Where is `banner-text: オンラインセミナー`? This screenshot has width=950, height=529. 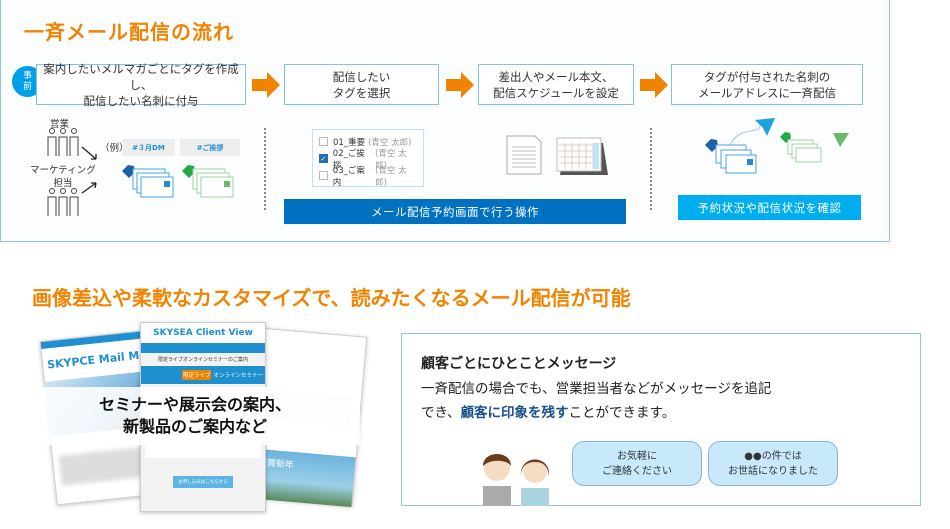
banner-text: オンラインセミナー is located at coordinates (238, 376).